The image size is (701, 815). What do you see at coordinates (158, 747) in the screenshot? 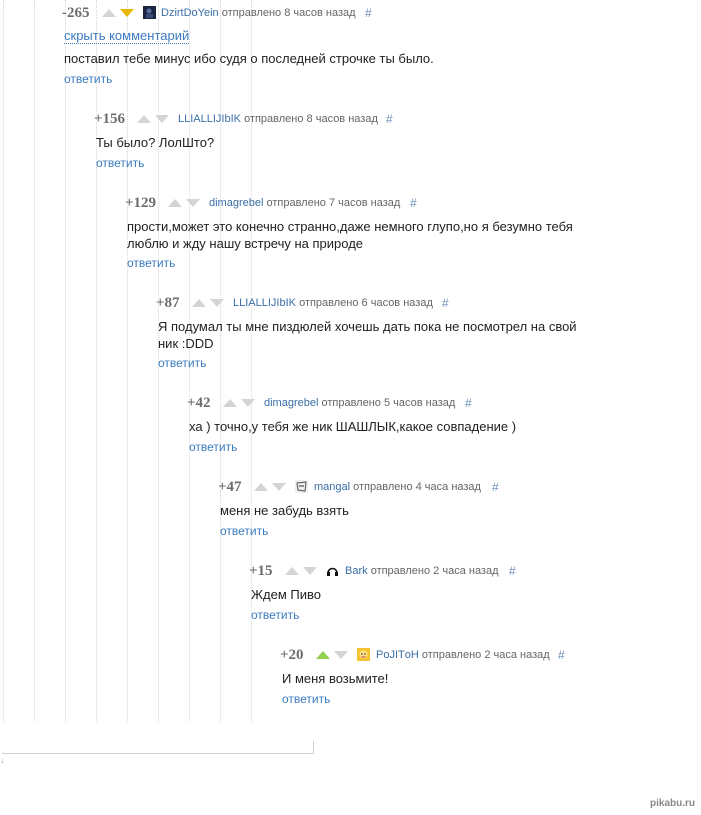
I see `reply-box-frame` at bounding box center [158, 747].